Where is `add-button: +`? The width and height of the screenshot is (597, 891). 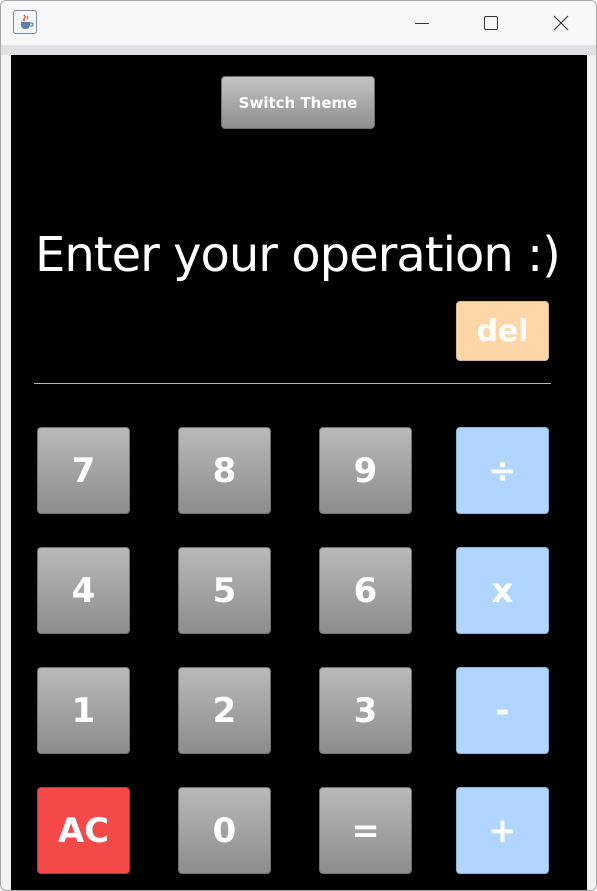
add-button: + is located at coordinates (502, 830).